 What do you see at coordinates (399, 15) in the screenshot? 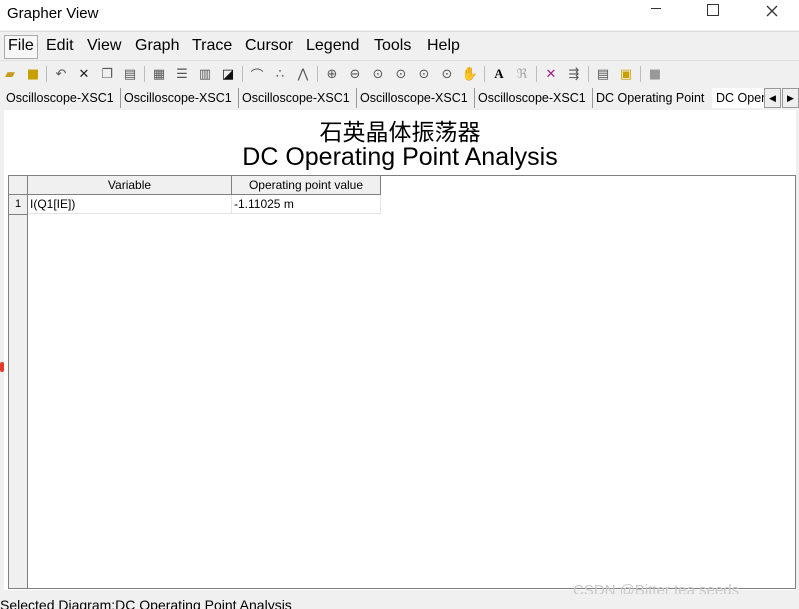
I see `title-bar: Grapher View` at bounding box center [399, 15].